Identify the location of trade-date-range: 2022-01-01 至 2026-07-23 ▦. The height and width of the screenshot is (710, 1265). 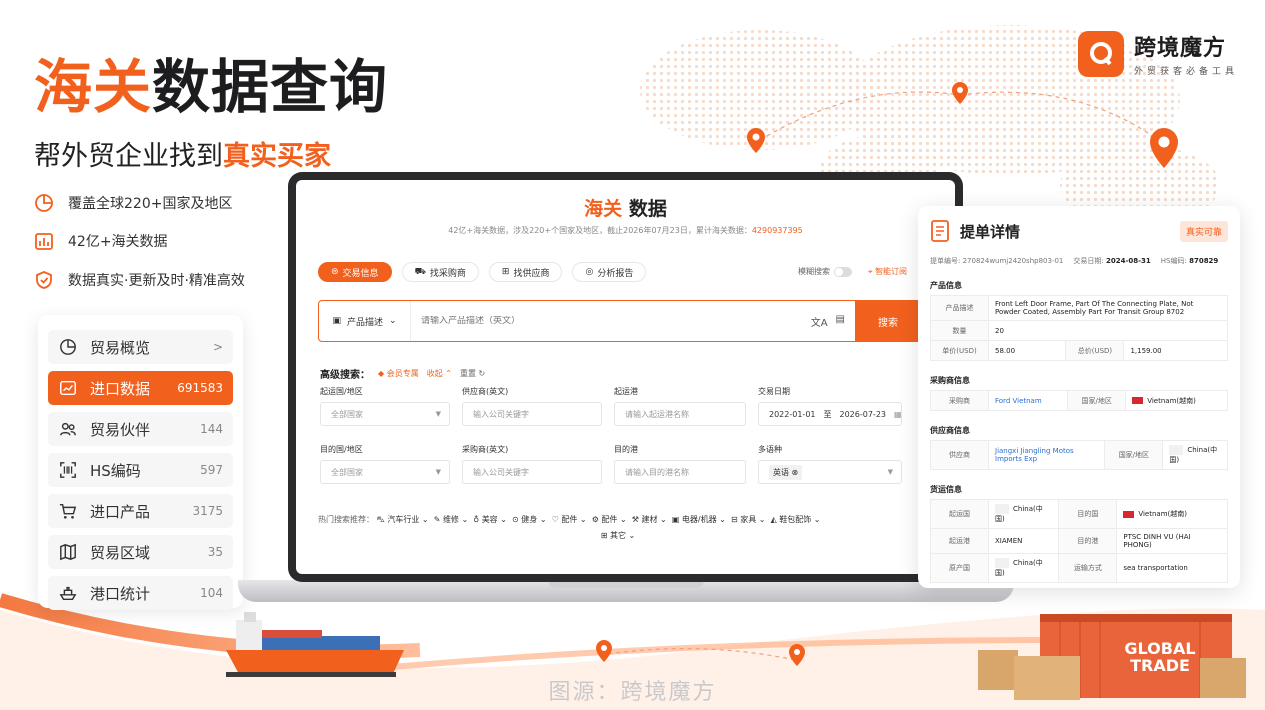
(830, 414).